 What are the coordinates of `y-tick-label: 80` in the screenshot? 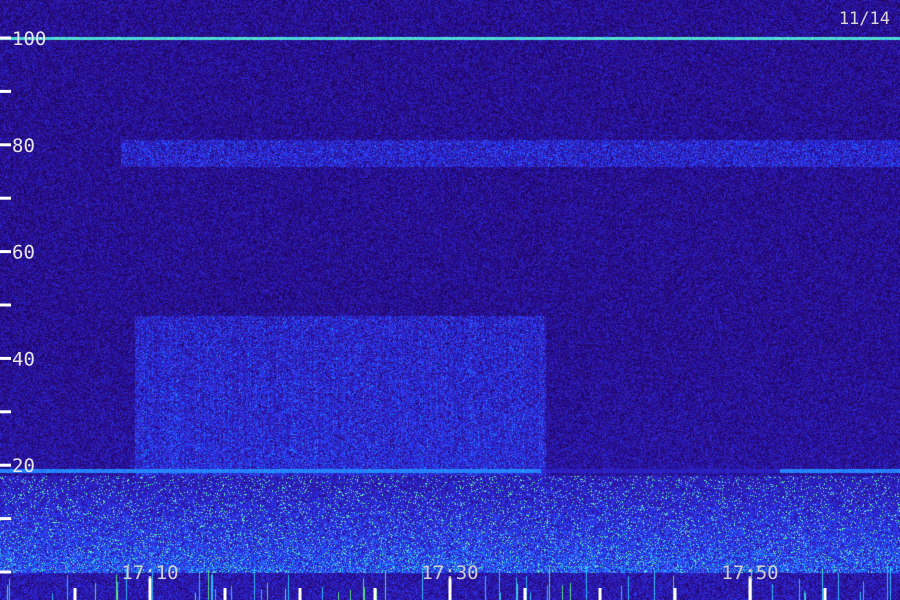 It's located at (23, 146).